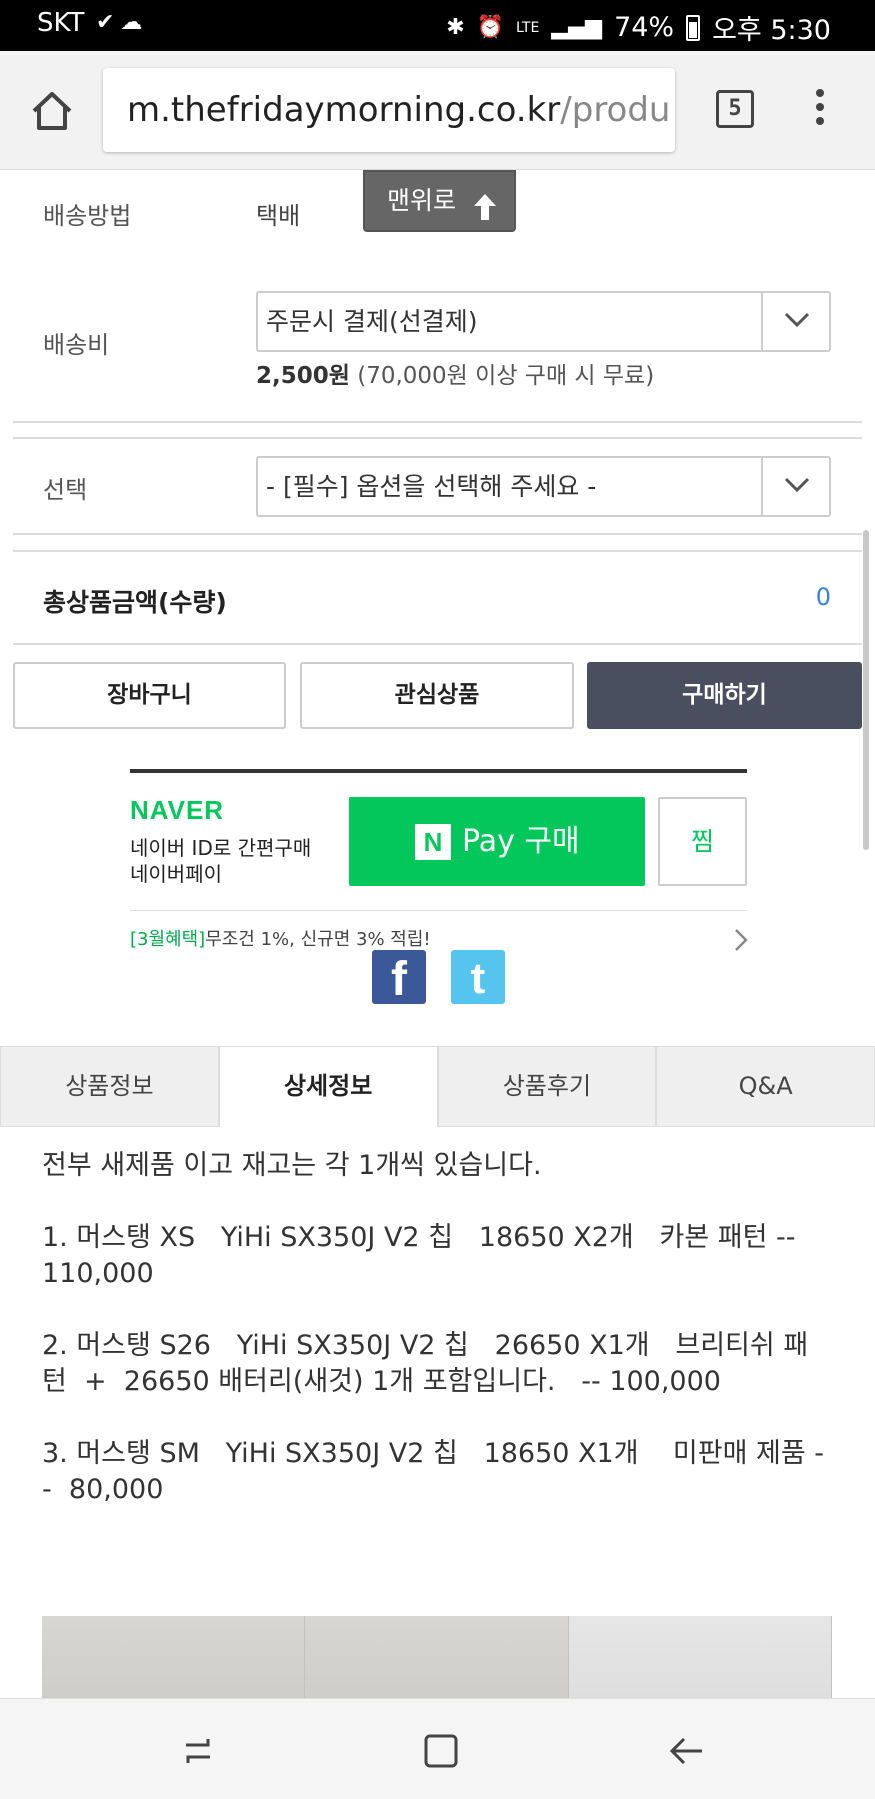 The height and width of the screenshot is (1799, 875). I want to click on recent-apps-icon, so click(198, 1751).